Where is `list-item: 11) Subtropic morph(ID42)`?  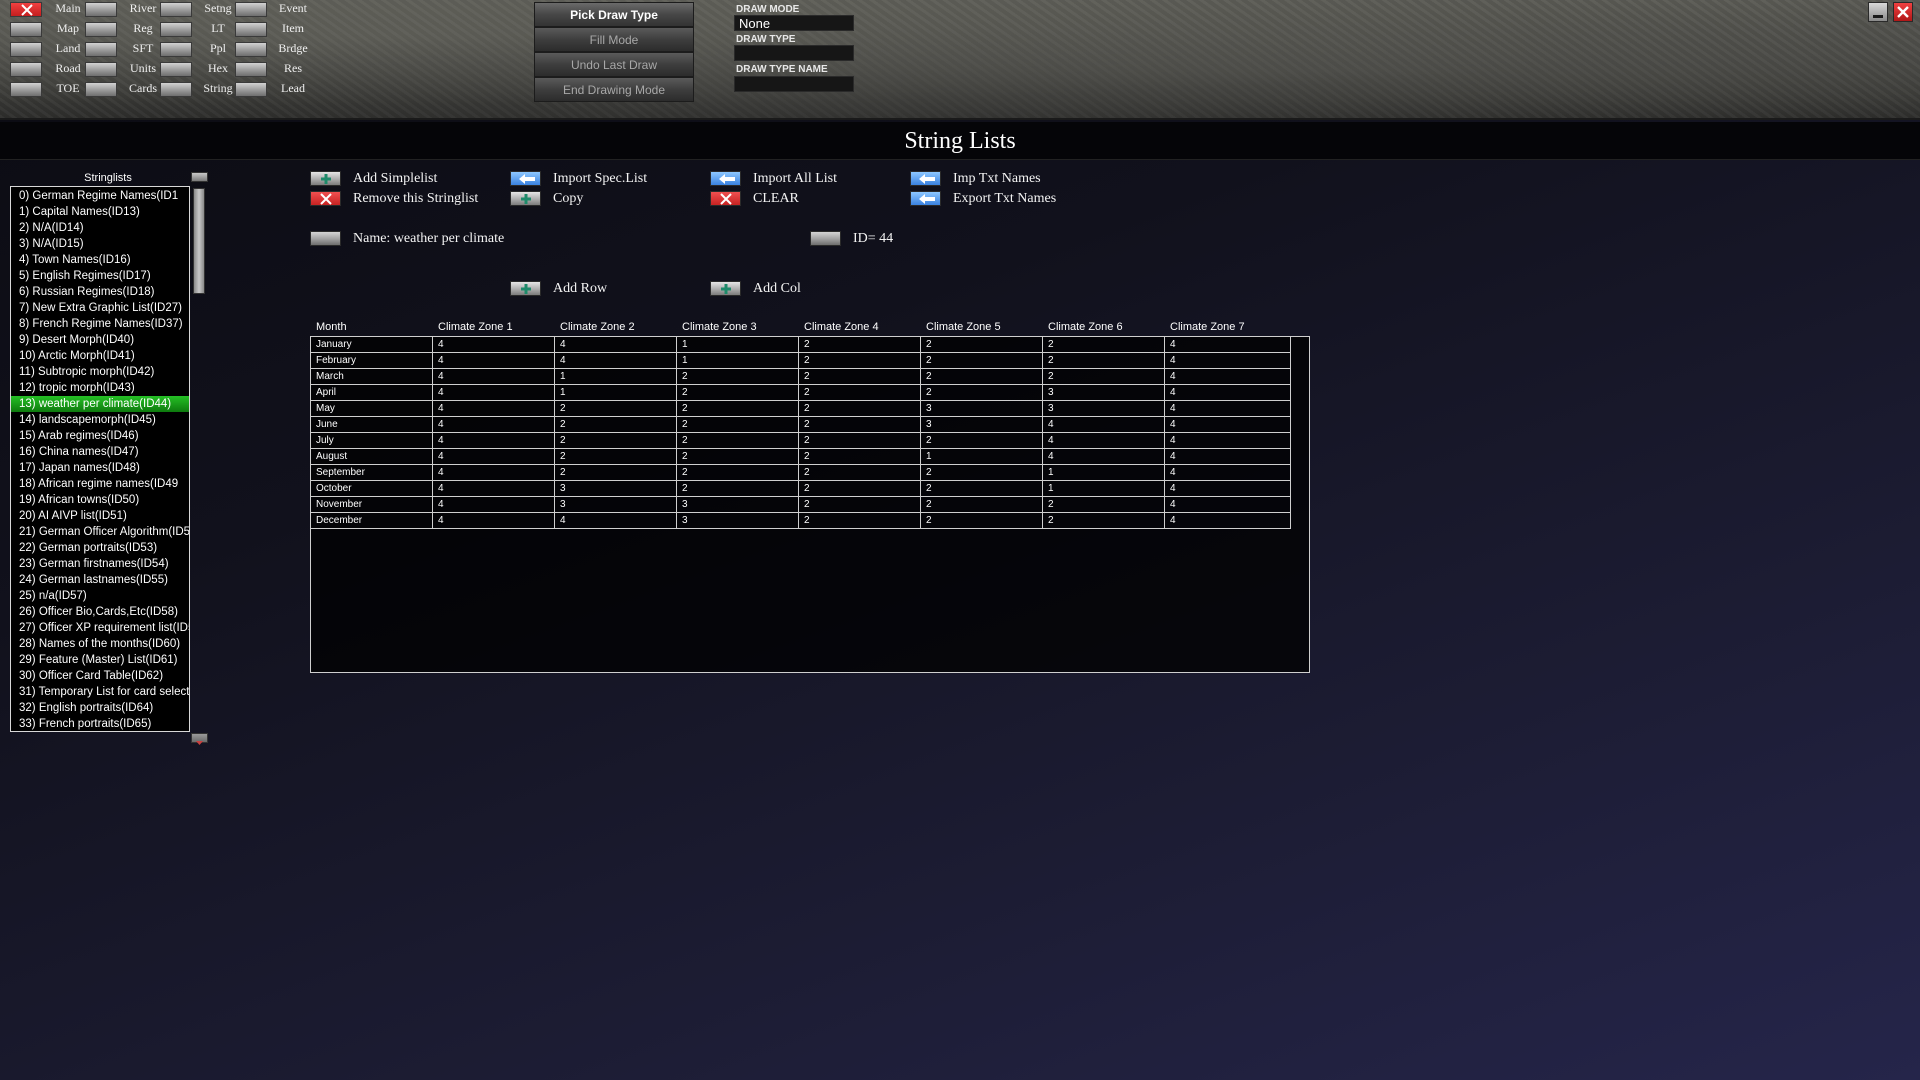
list-item: 11) Subtropic morph(ID42) is located at coordinates (100, 372).